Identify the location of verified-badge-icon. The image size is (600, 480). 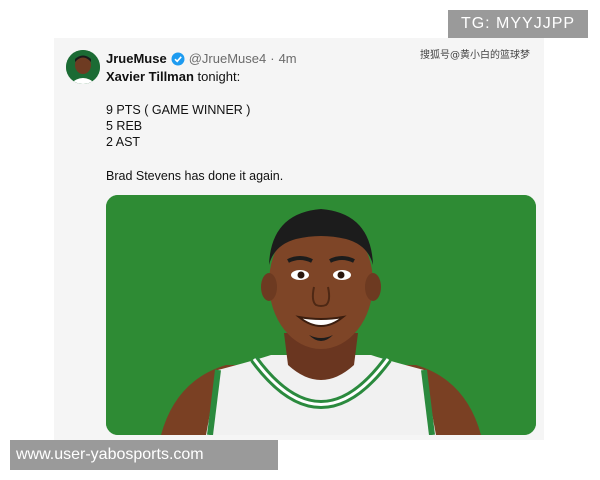
(178, 59).